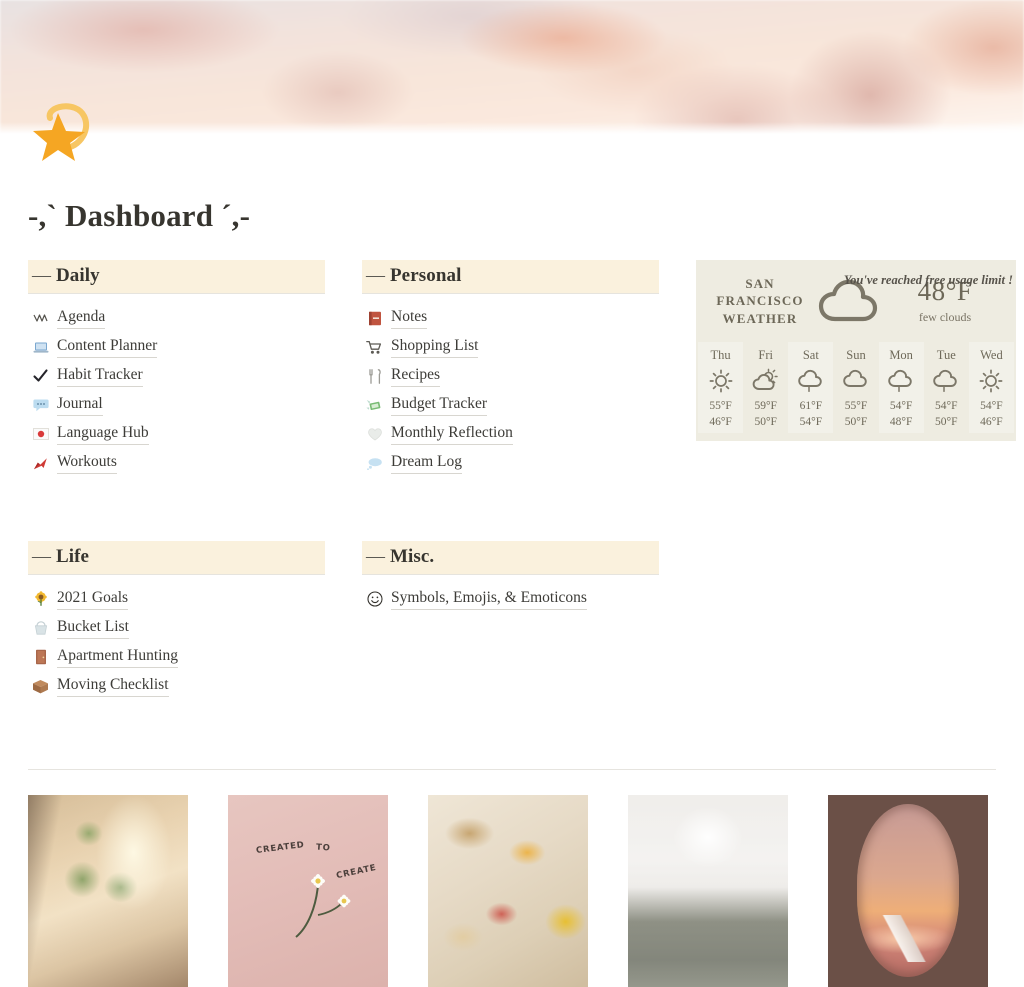 This screenshot has height=987, width=1024. I want to click on outfit-photo, so click(708, 890).